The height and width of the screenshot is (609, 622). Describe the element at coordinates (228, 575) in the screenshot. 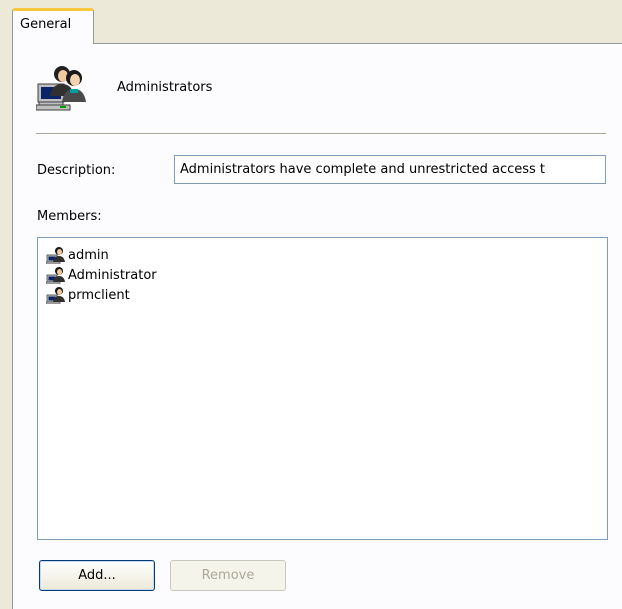

I see `remove-button: Remove` at that location.